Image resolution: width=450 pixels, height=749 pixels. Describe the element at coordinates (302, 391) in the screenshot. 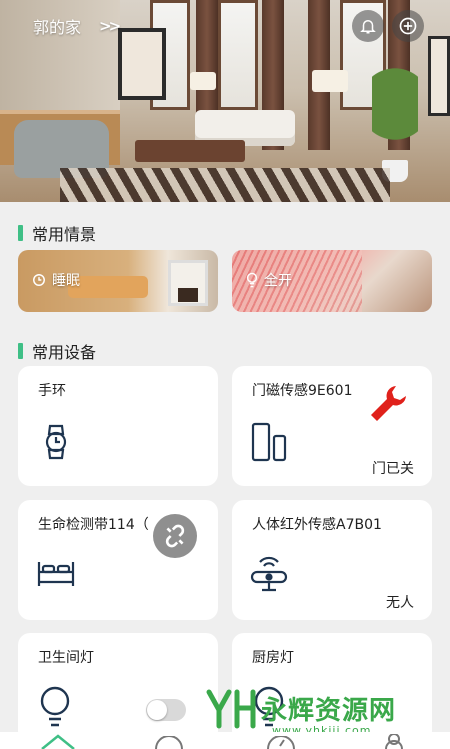

I see `device-name: 门磁传感9E601` at that location.